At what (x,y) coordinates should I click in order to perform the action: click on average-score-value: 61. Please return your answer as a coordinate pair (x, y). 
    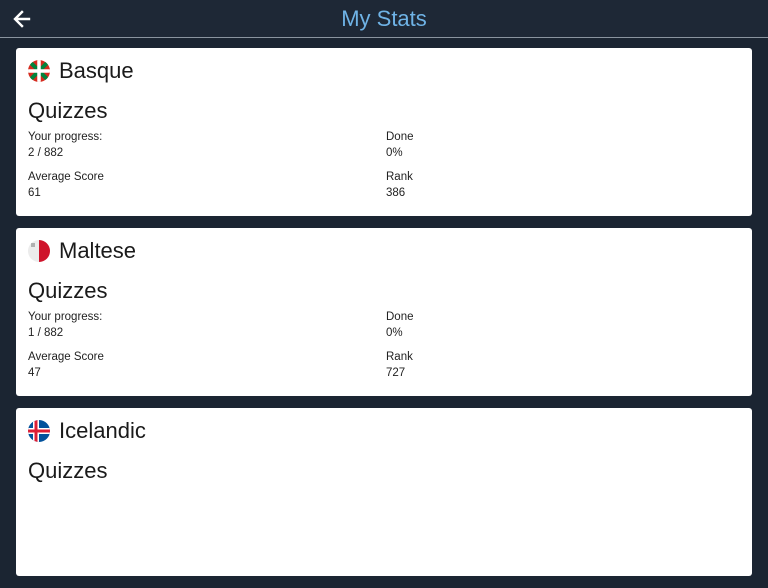
    Looking at the image, I should click on (34, 193).